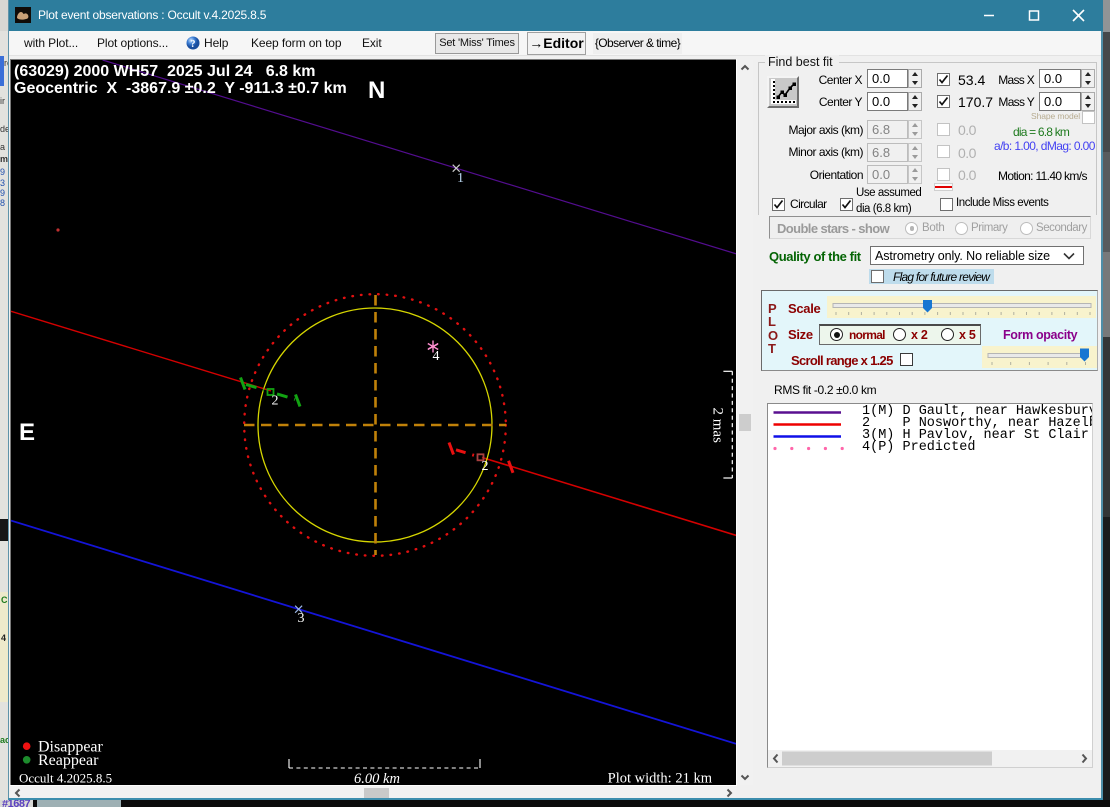  Describe the element at coordinates (460, 178) in the screenshot. I see `svg-text: 1` at that location.